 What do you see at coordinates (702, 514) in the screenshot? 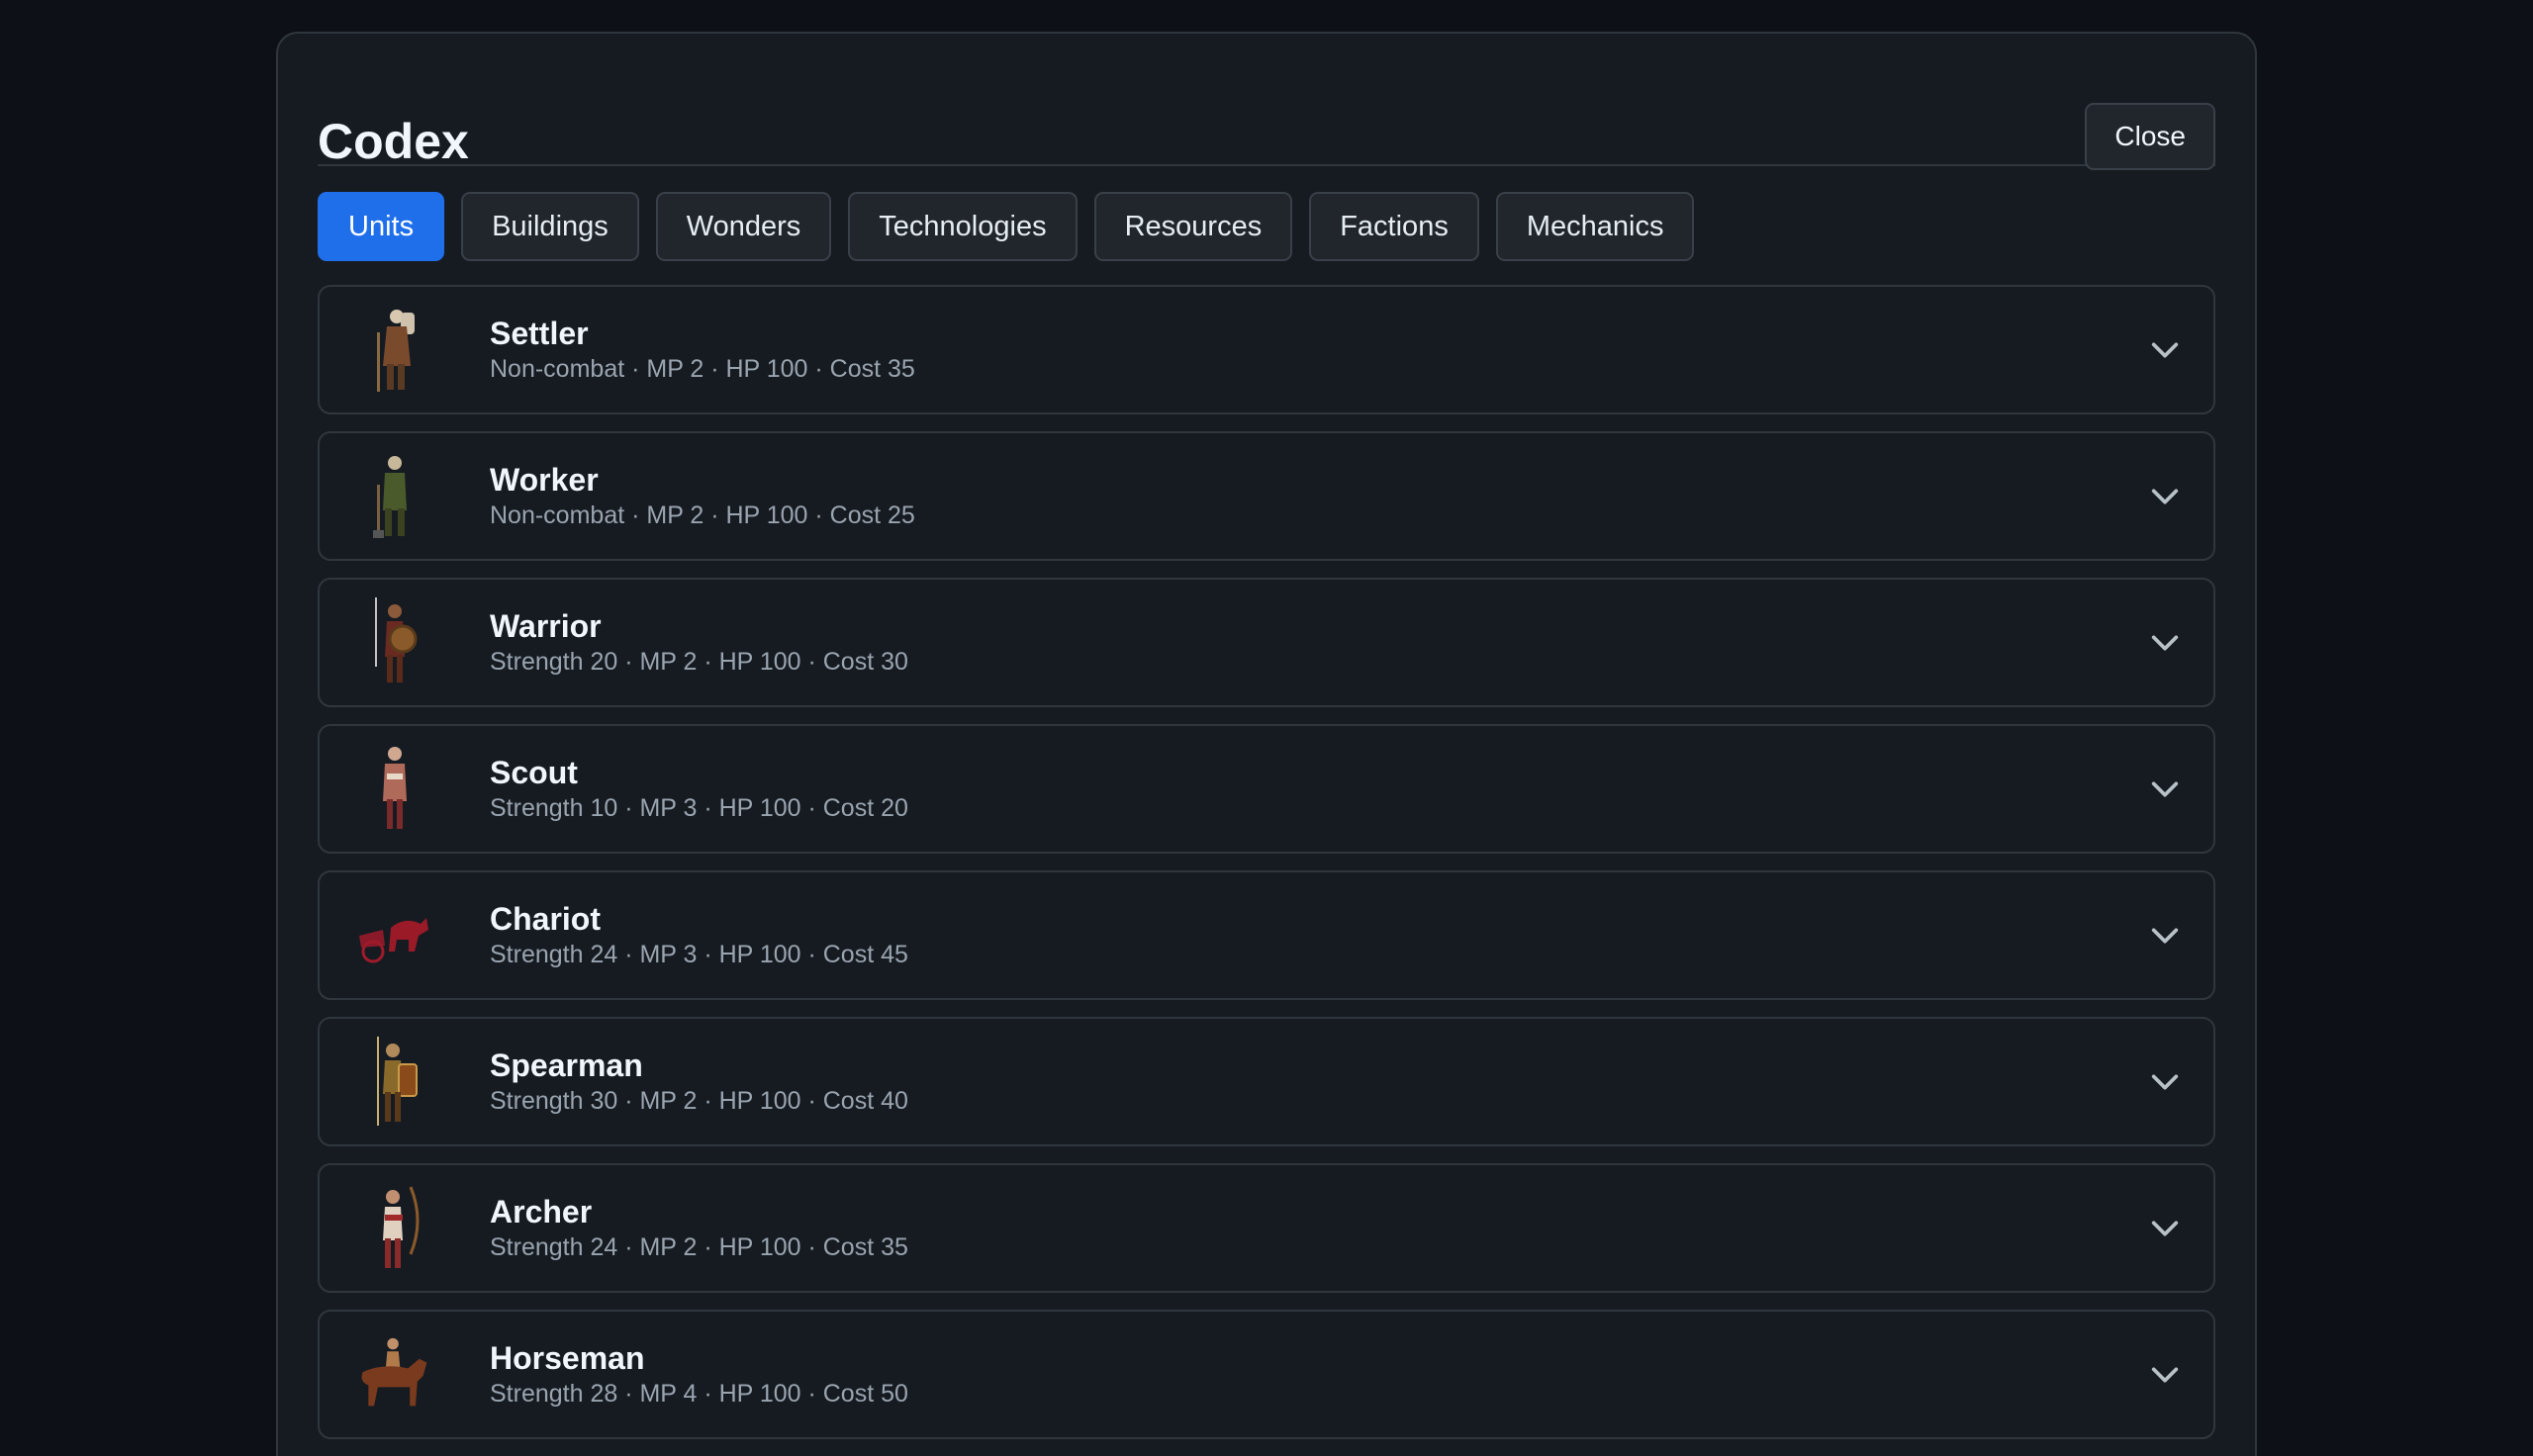
I see `unit-stats: Non-combat · MP 2 · HP 100 · Cost 25` at bounding box center [702, 514].